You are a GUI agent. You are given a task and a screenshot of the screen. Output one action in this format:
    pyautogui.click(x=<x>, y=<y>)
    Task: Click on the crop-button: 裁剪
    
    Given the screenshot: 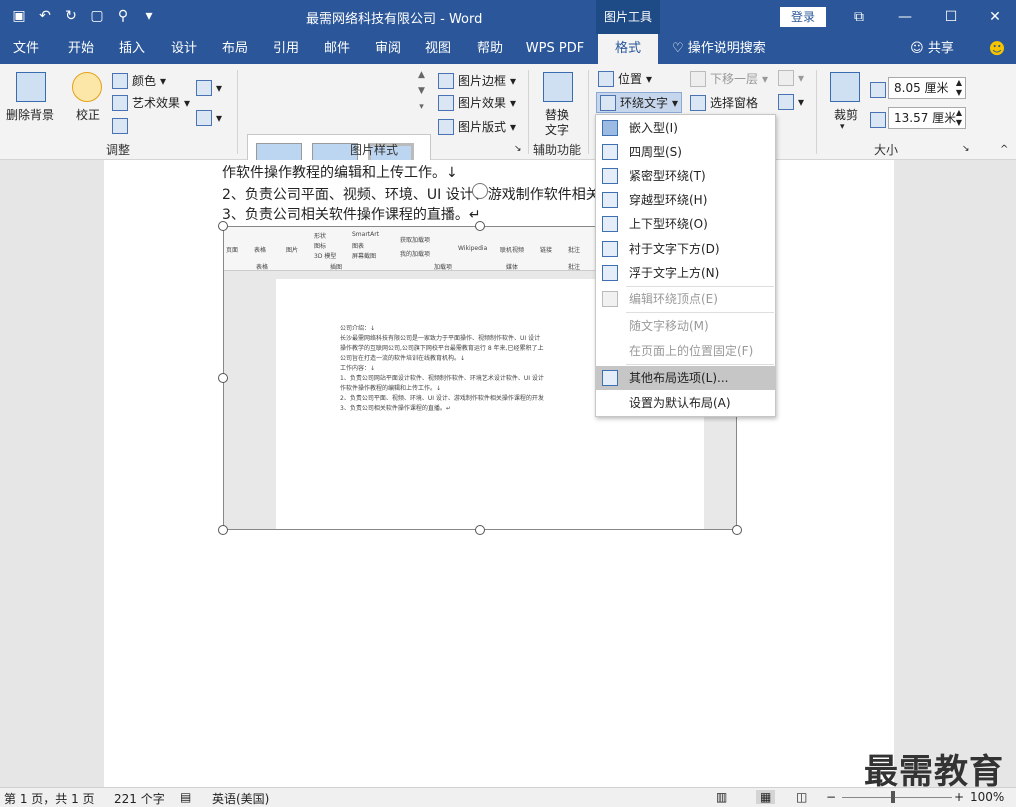 What is the action you would take?
    pyautogui.click(x=846, y=114)
    